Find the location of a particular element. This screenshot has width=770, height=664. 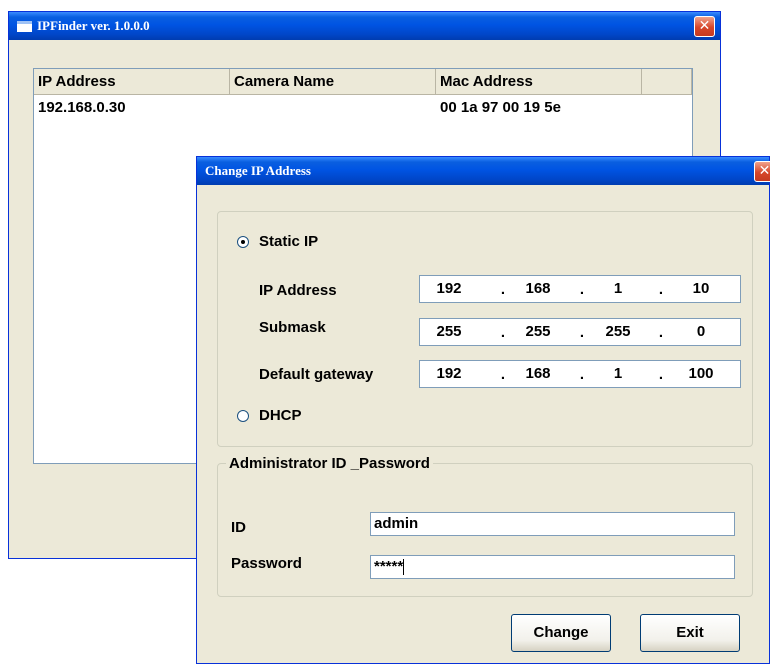

gateway-label: Default gateway is located at coordinates (316, 374).